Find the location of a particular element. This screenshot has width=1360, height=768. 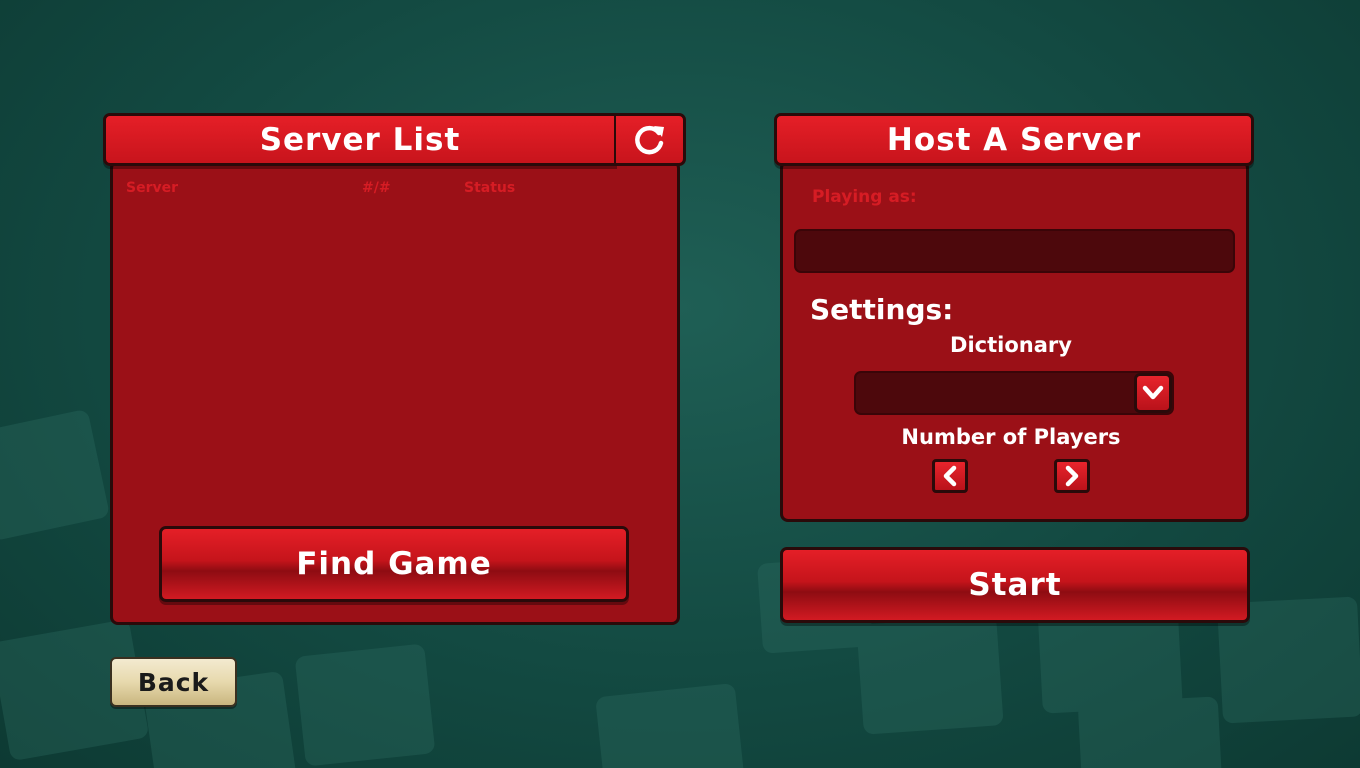

column-header-status: Status is located at coordinates (489, 188).